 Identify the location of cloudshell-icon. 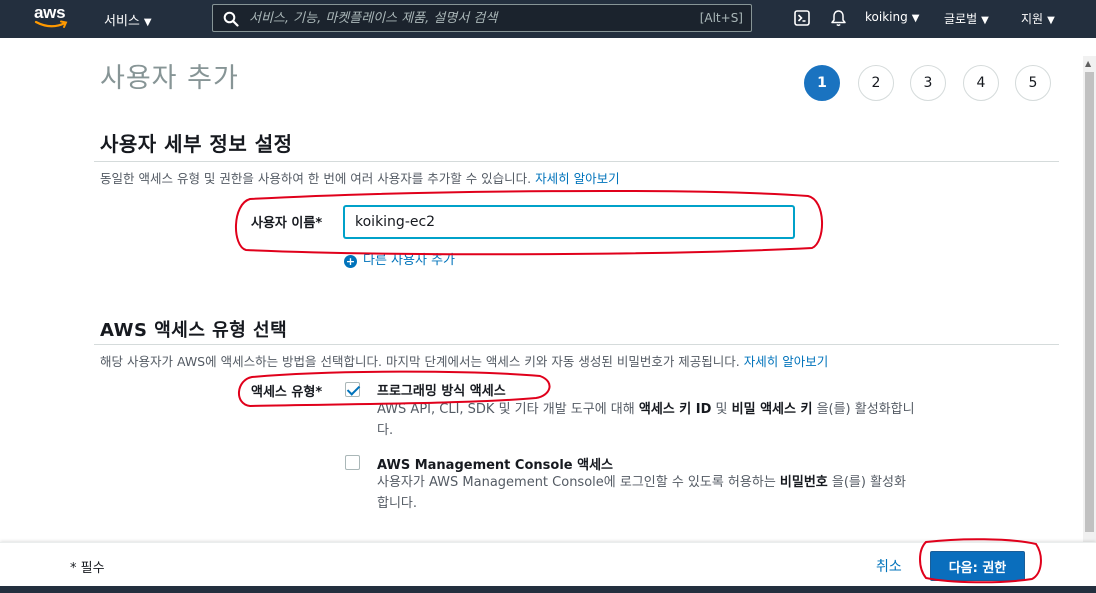
(802, 18).